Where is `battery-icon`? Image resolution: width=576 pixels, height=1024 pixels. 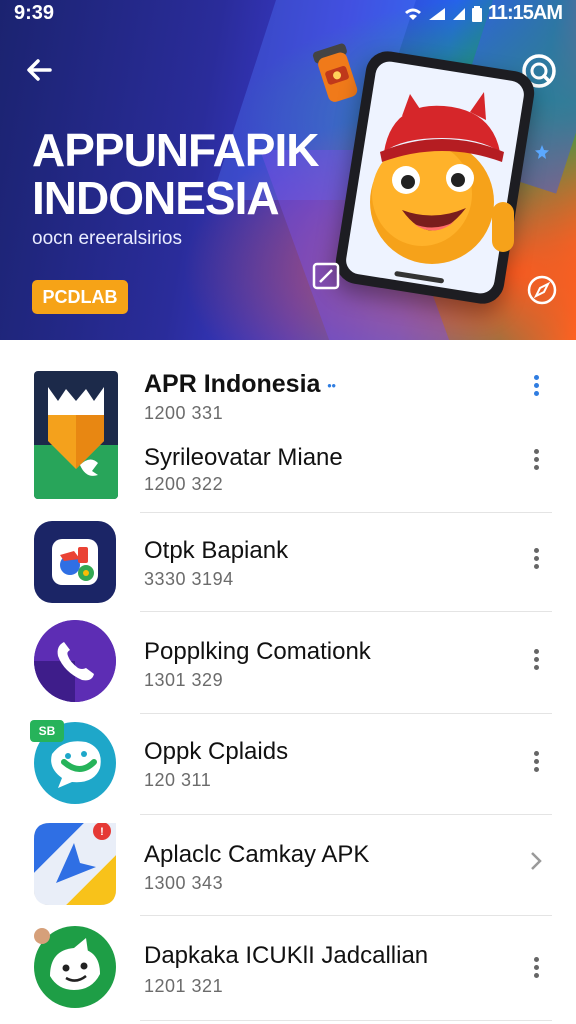 battery-icon is located at coordinates (476, 13).